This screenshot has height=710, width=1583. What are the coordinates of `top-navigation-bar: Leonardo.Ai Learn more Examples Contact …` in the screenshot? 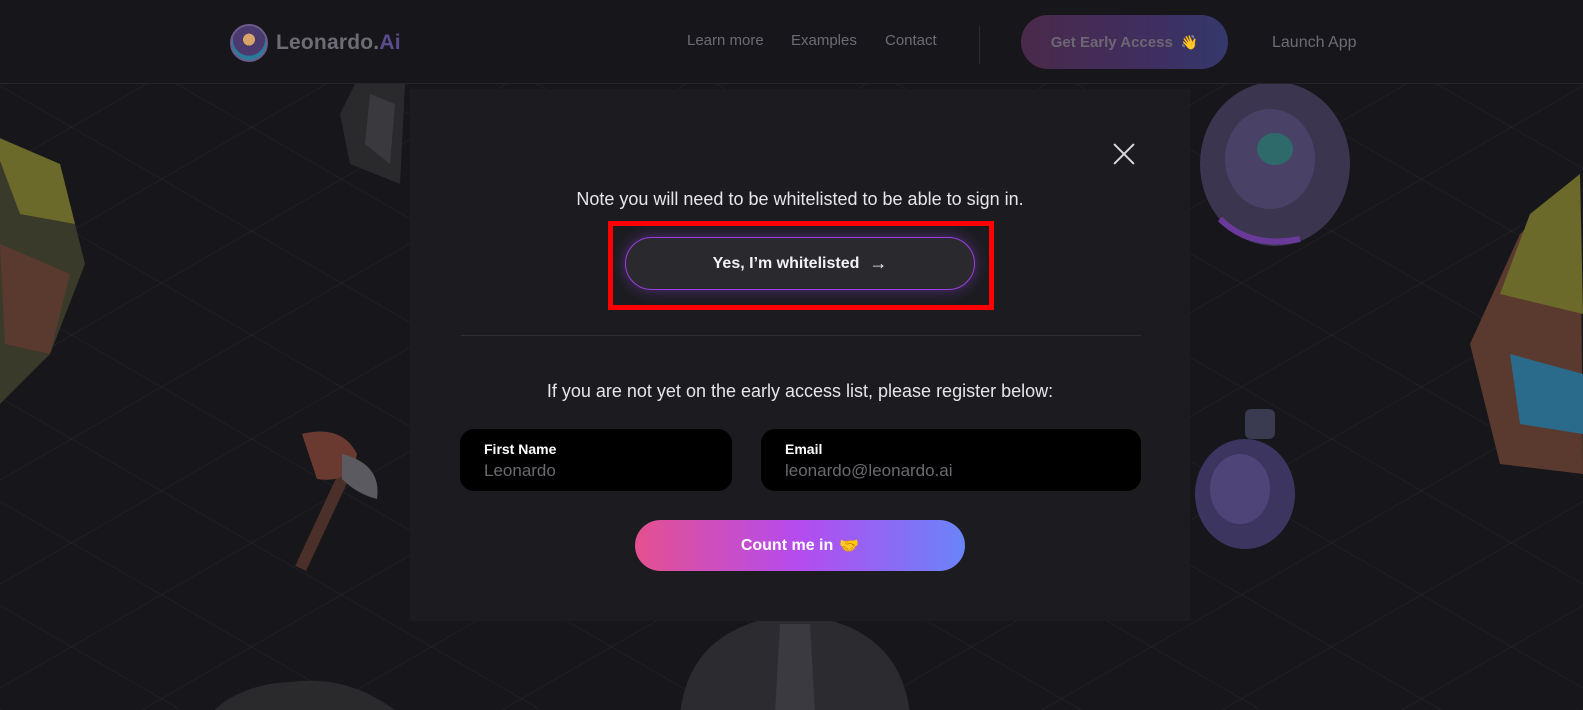 It's located at (791, 42).